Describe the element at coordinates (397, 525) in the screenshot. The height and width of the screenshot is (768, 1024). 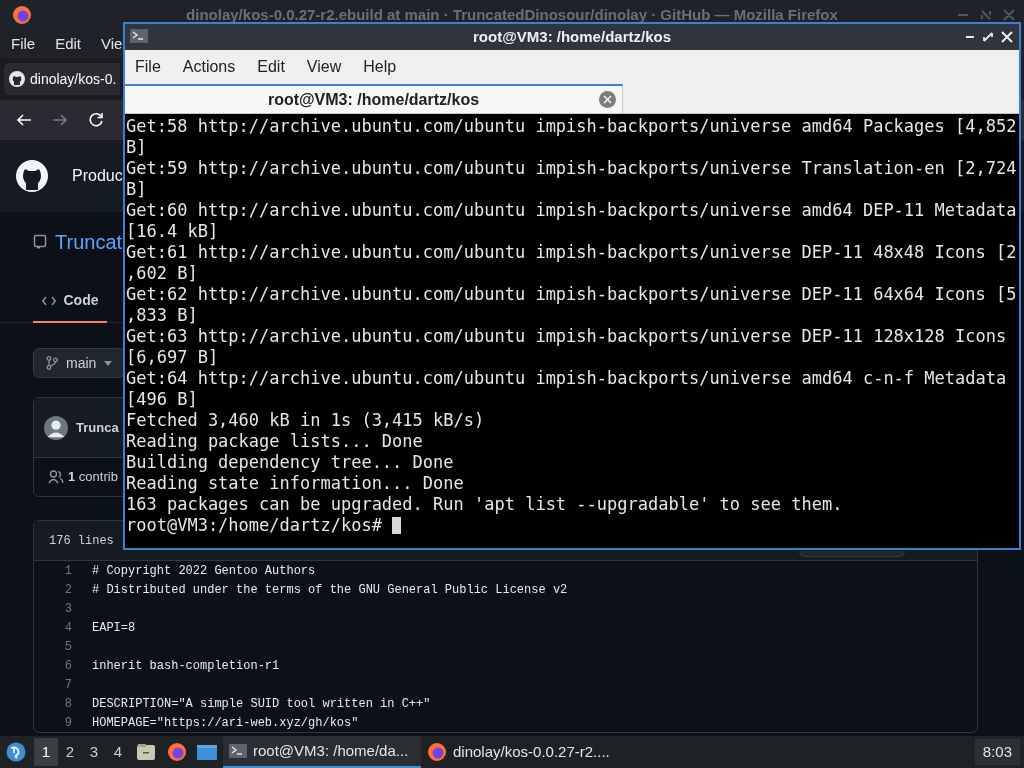
I see `text-cursor` at that location.